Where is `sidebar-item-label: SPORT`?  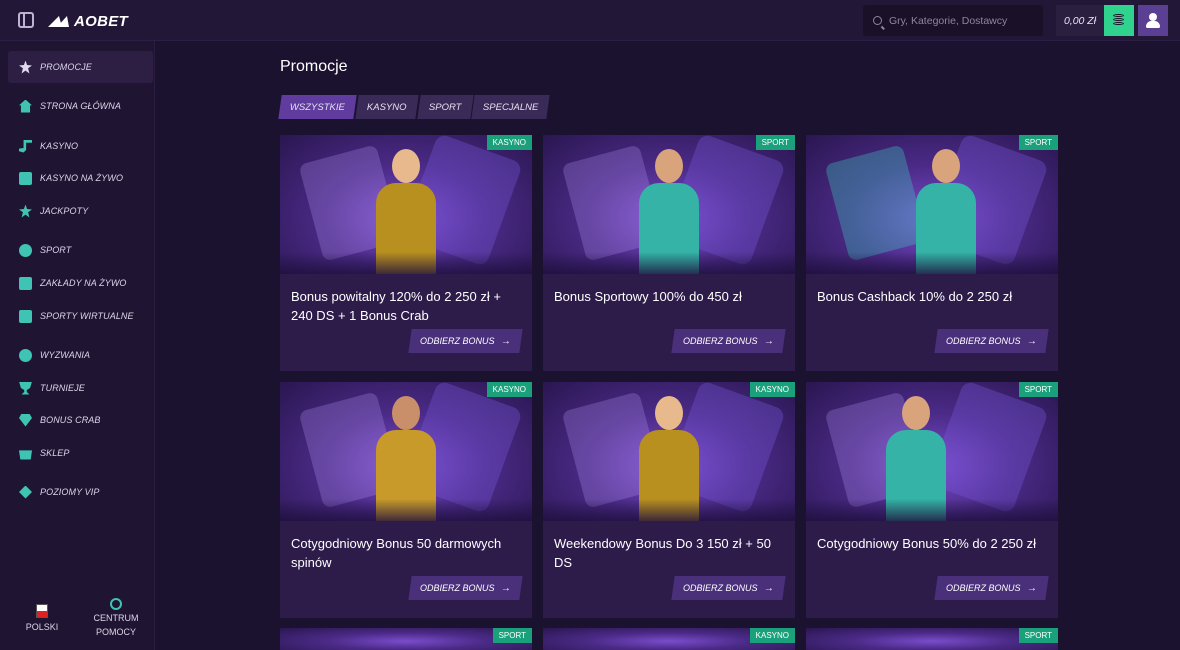 sidebar-item-label: SPORT is located at coordinates (56, 250).